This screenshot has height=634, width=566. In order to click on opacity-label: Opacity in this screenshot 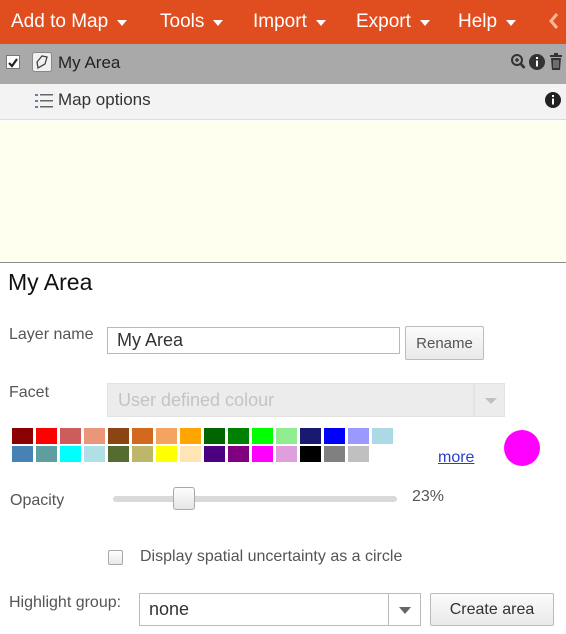, I will do `click(37, 500)`.